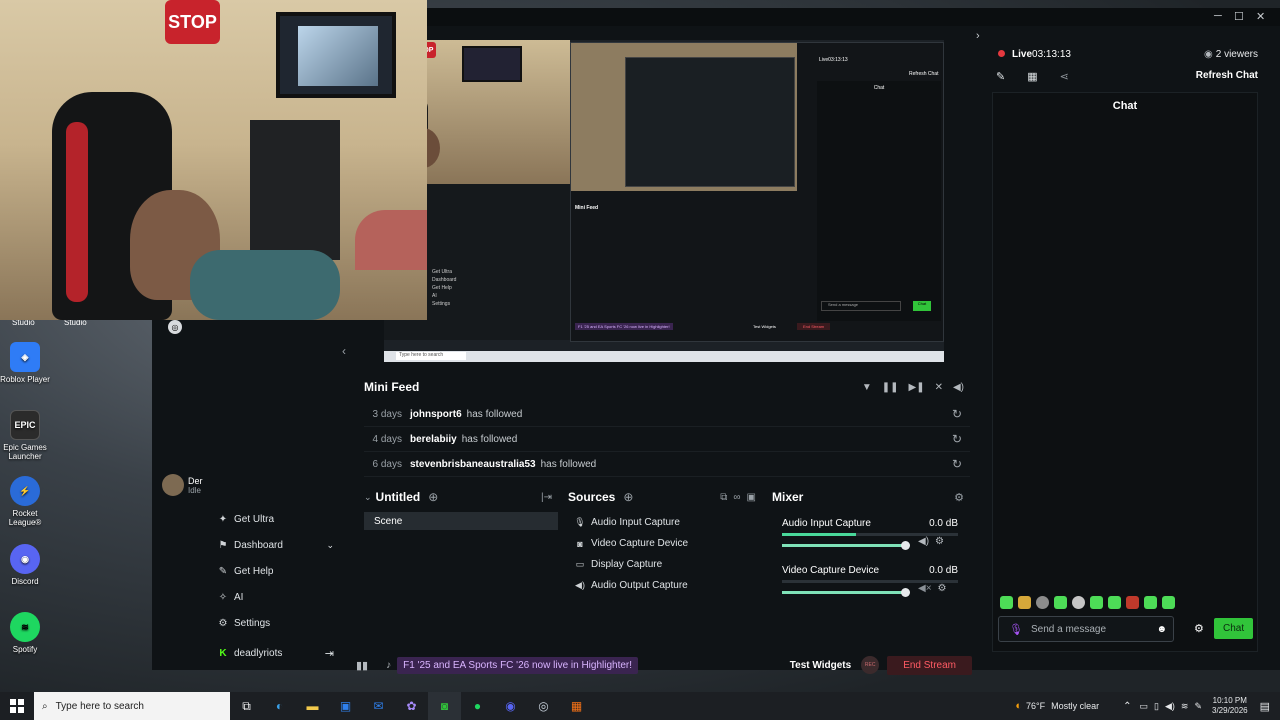 The image size is (1280, 720). I want to click on windows-start-icon, so click(17, 706).